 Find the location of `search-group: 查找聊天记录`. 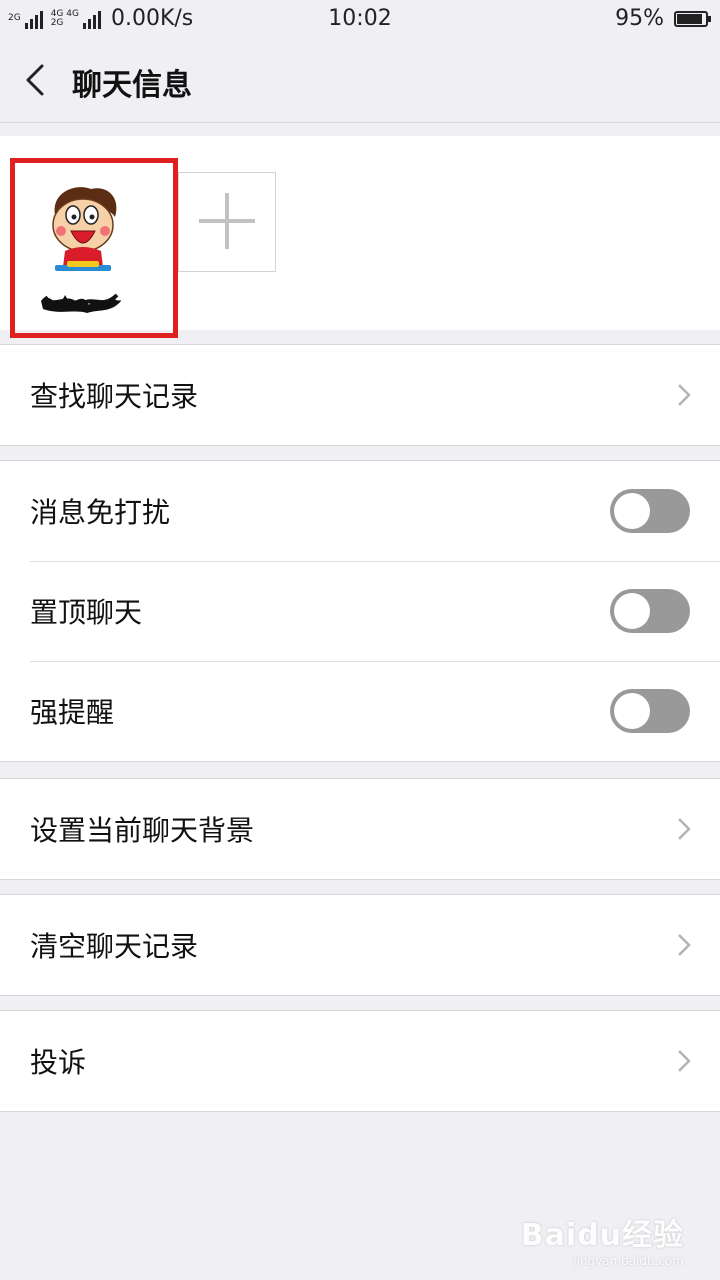

search-group: 查找聊天记录 is located at coordinates (360, 395).